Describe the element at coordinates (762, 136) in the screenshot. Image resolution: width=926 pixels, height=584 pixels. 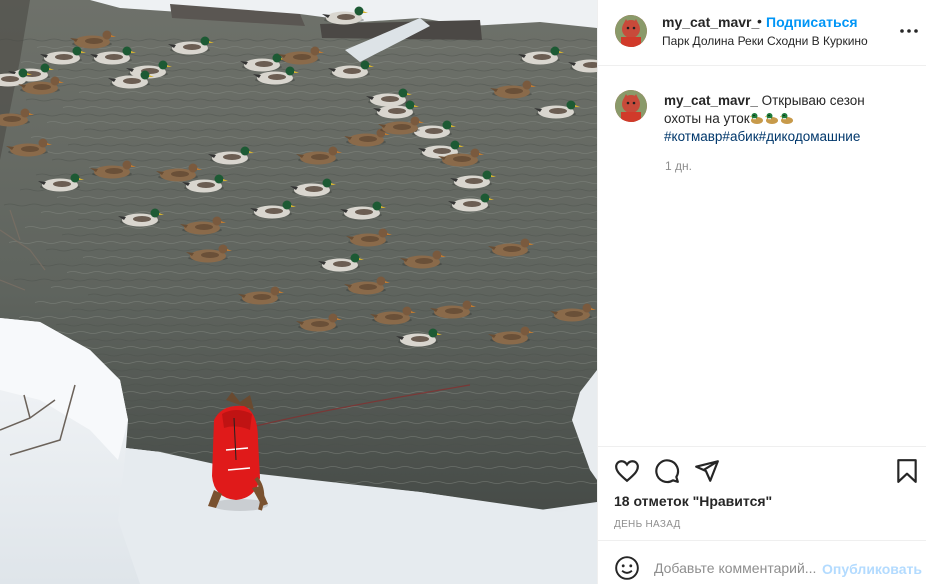
I see `caption-hashtags: #котмавр#абик#дикодомашние` at that location.